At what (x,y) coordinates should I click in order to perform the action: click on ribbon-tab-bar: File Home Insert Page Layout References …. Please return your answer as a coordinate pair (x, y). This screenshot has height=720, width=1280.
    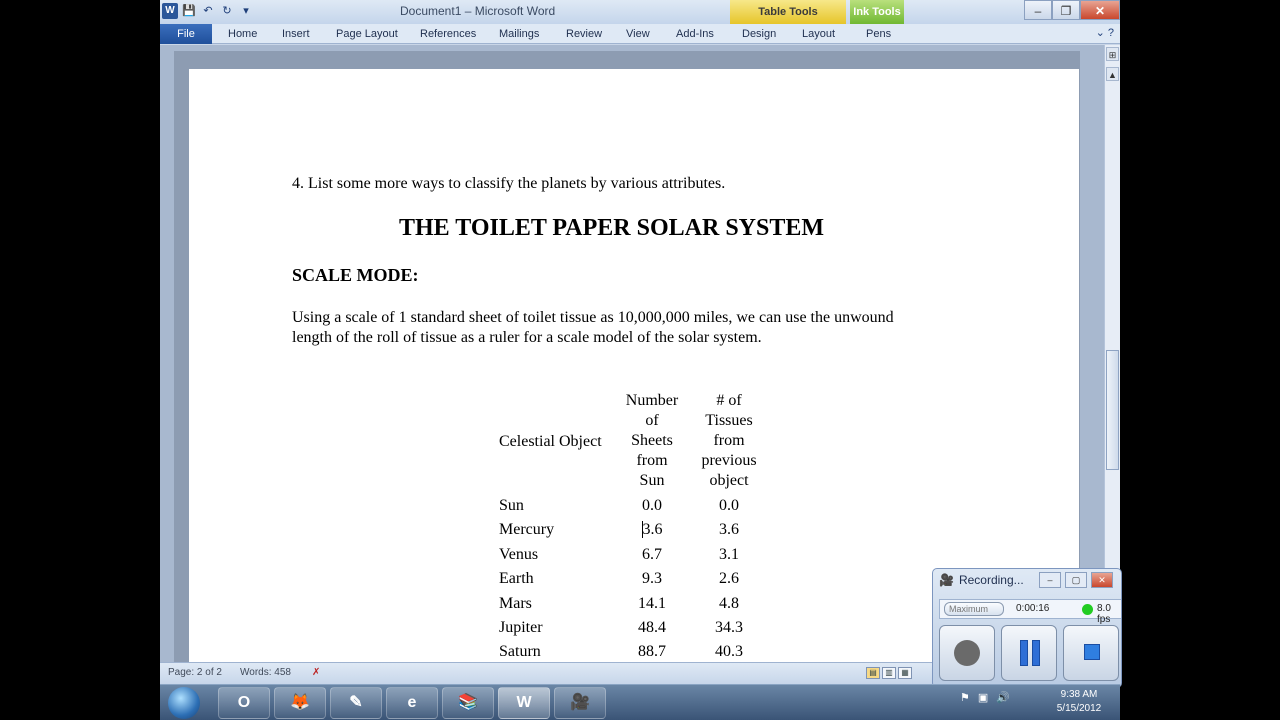
    Looking at the image, I should click on (640, 34).